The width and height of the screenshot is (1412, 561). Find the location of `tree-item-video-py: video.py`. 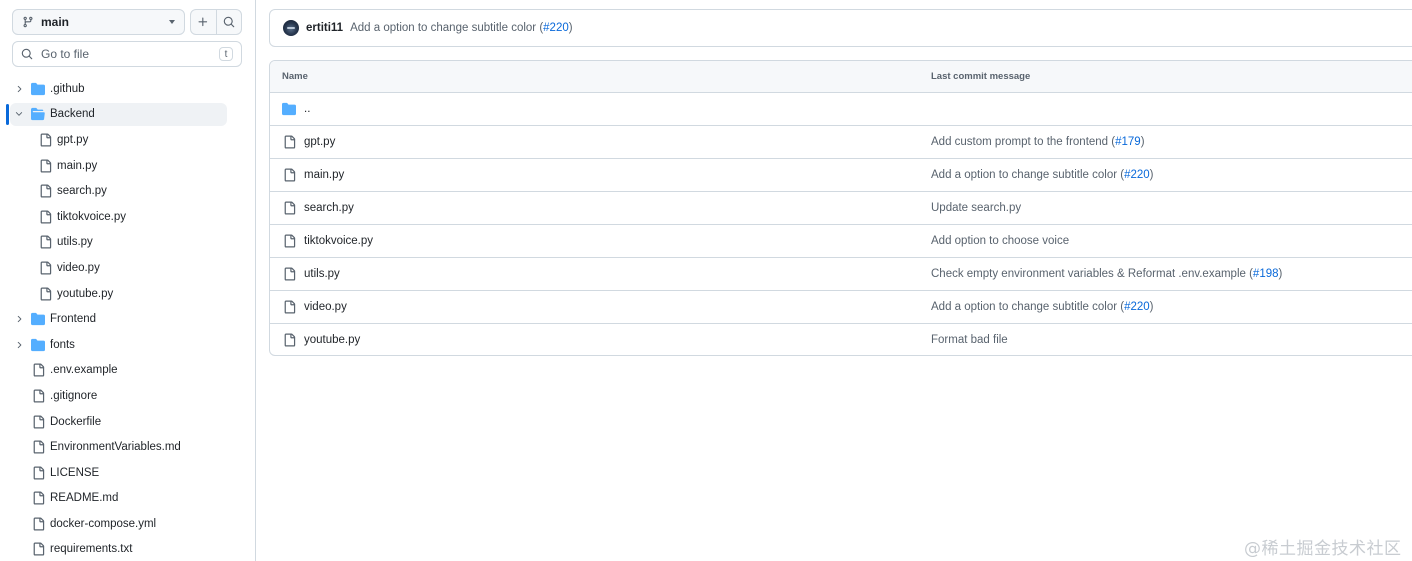

tree-item-video-py: video.py is located at coordinates (128, 268).